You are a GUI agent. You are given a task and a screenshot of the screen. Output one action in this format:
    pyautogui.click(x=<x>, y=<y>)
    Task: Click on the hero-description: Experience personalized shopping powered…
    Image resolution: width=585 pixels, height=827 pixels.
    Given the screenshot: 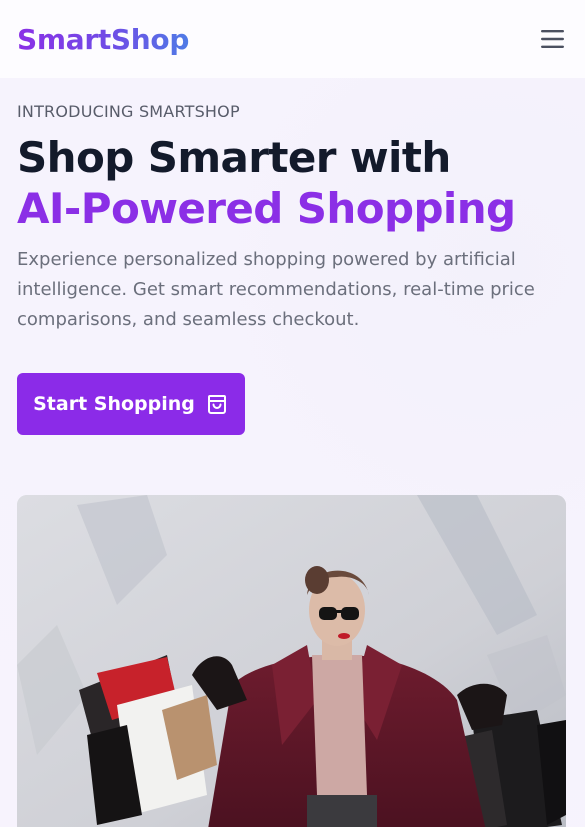 What is the action you would take?
    pyautogui.click(x=276, y=289)
    